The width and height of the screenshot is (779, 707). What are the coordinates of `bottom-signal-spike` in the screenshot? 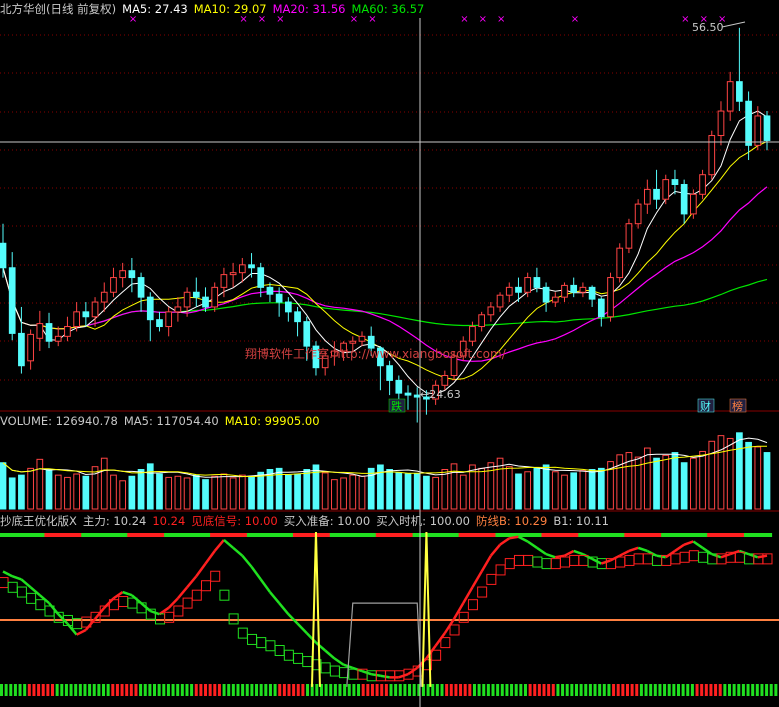 It's located at (426, 609).